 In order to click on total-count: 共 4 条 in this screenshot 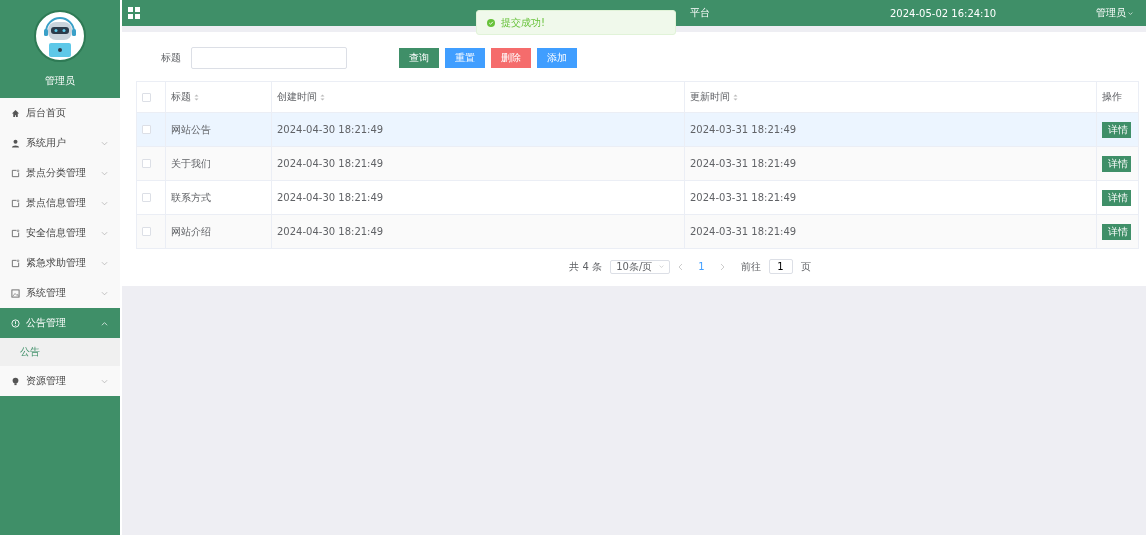, I will do `click(586, 266)`.